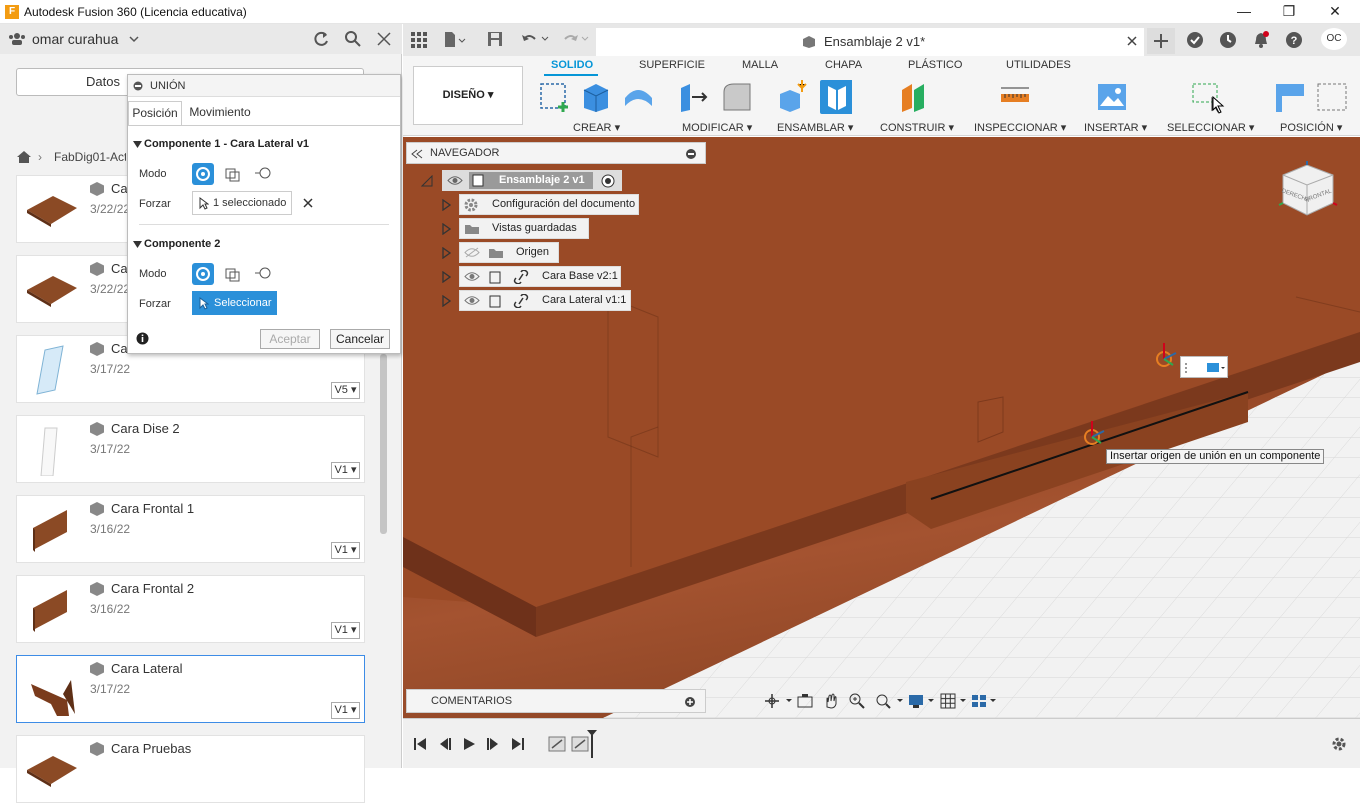  Describe the element at coordinates (1015, 97) in the screenshot. I see `measure-icon` at that location.